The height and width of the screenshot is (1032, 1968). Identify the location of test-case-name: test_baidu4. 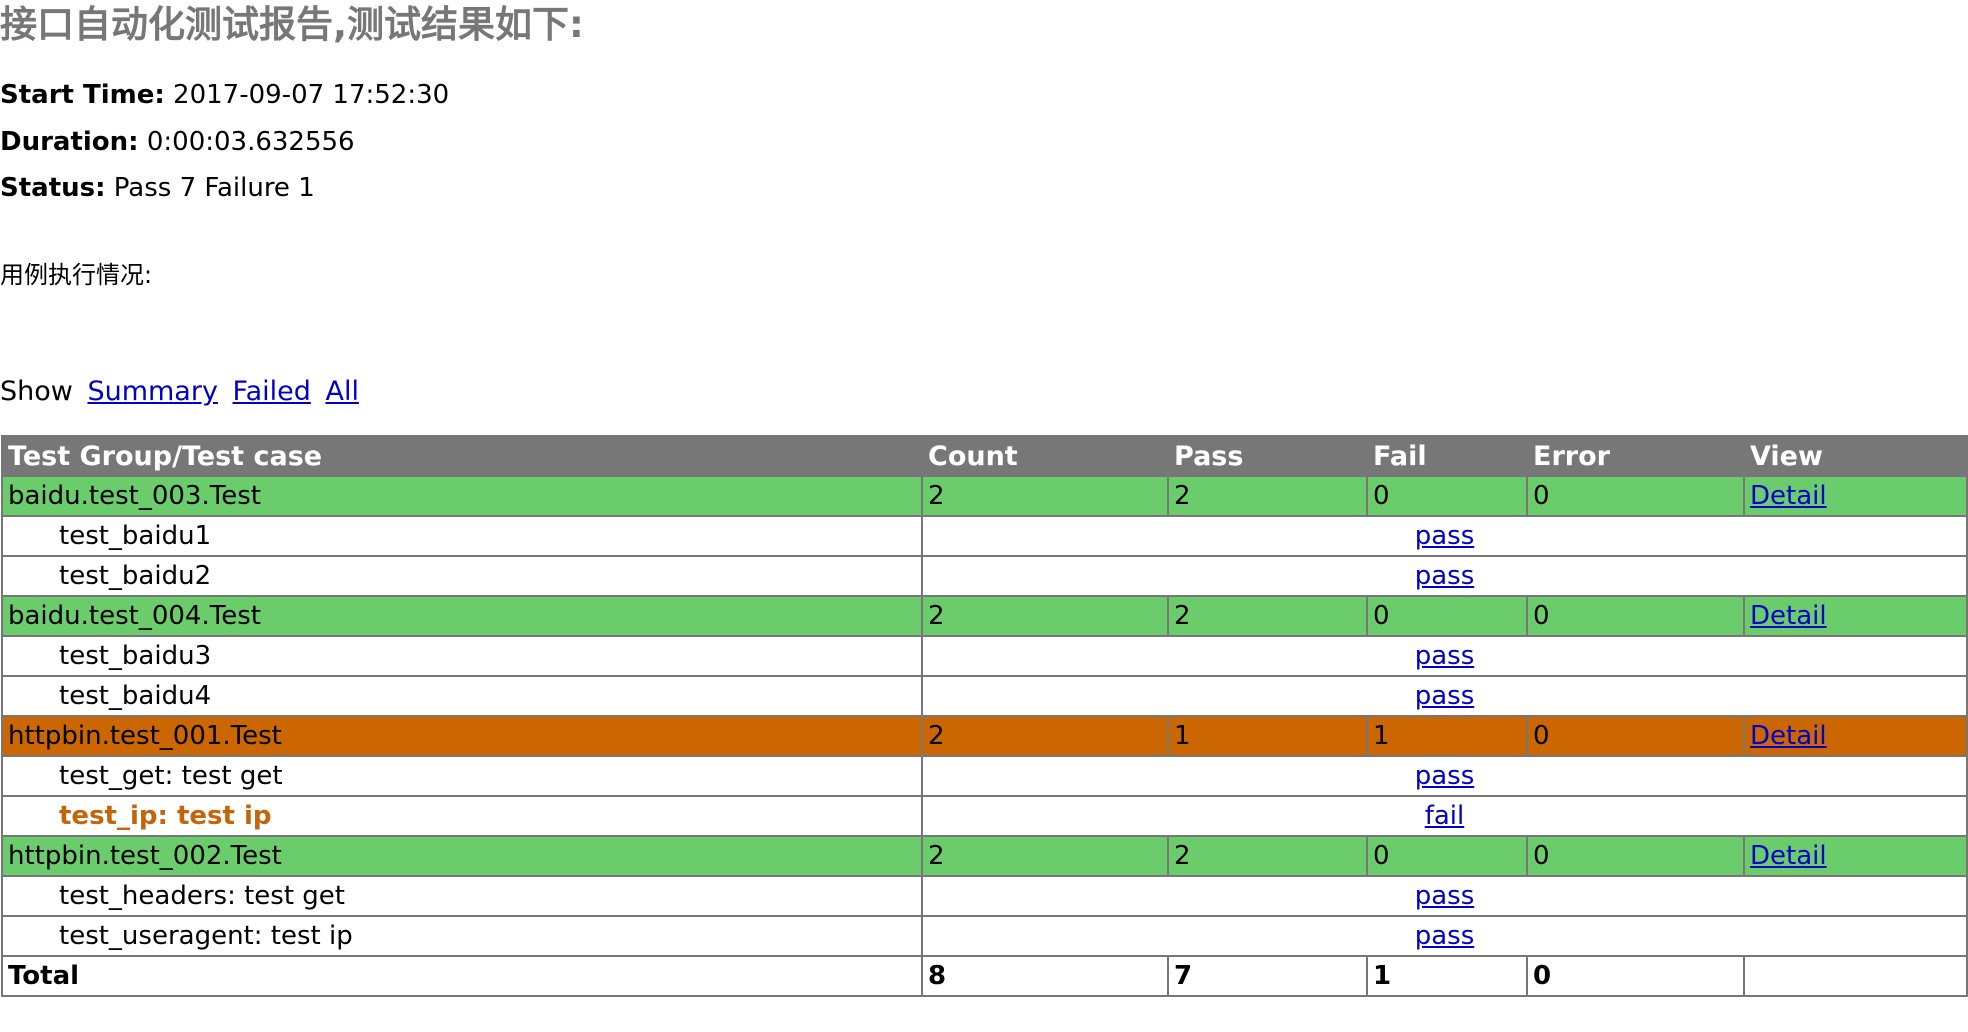
(462, 696).